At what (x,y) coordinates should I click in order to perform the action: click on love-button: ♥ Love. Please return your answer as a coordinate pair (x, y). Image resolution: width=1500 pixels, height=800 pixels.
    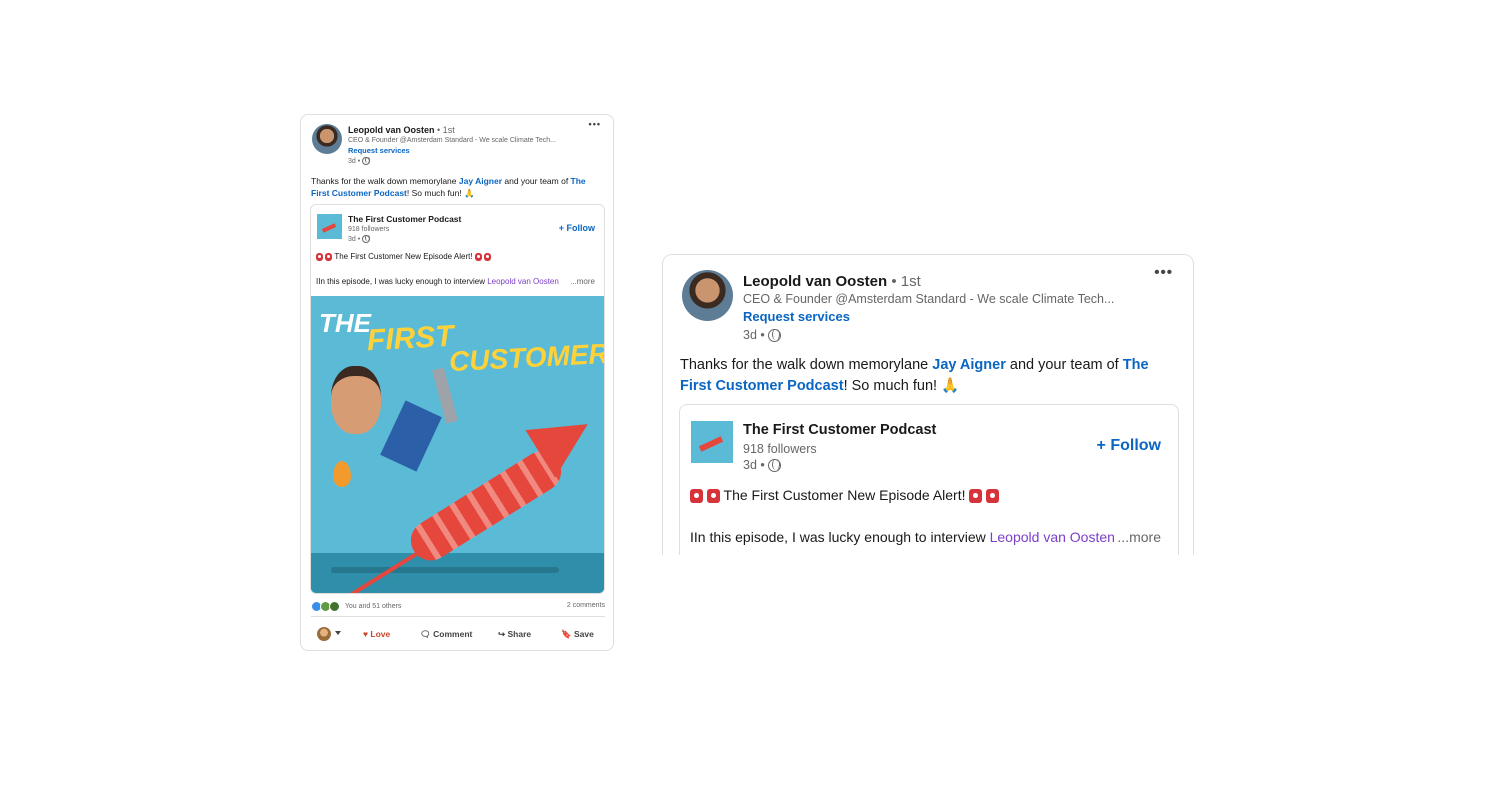
    Looking at the image, I should click on (376, 634).